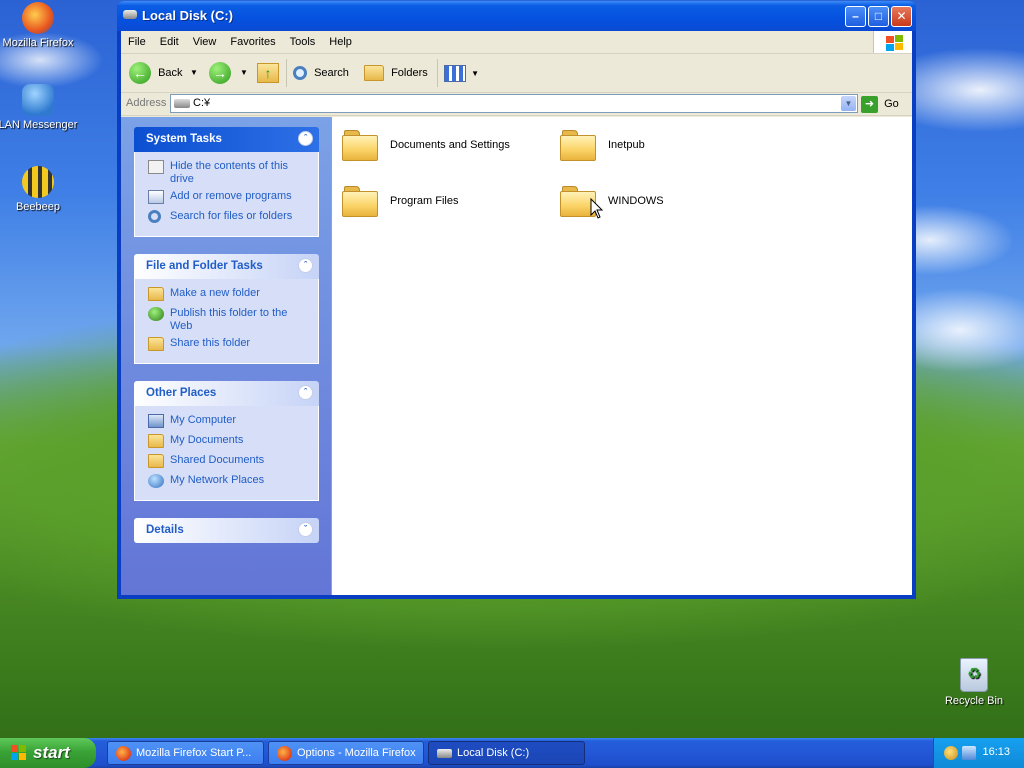 This screenshot has width=1024, height=768. I want to click on taskbar-item-firefox-options: Options - Mozilla Firefox, so click(346, 753).